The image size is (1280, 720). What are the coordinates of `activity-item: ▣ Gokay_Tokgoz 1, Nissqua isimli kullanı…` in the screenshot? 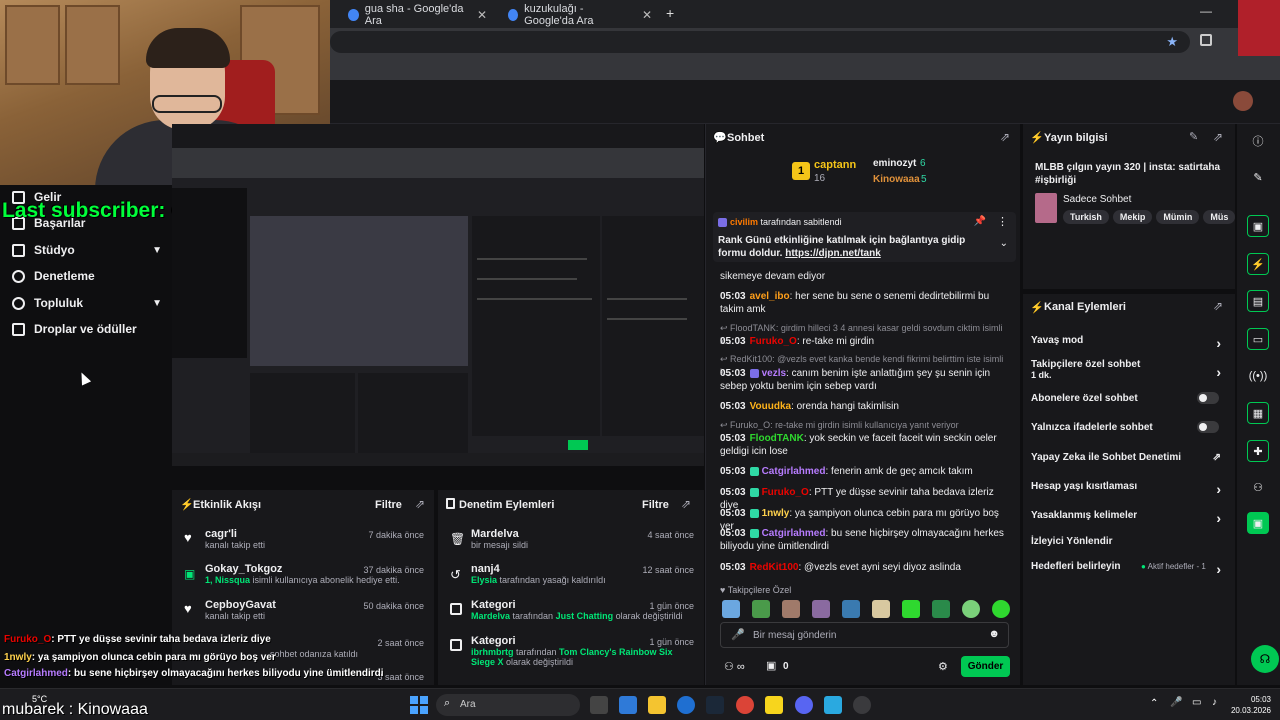 It's located at (303, 574).